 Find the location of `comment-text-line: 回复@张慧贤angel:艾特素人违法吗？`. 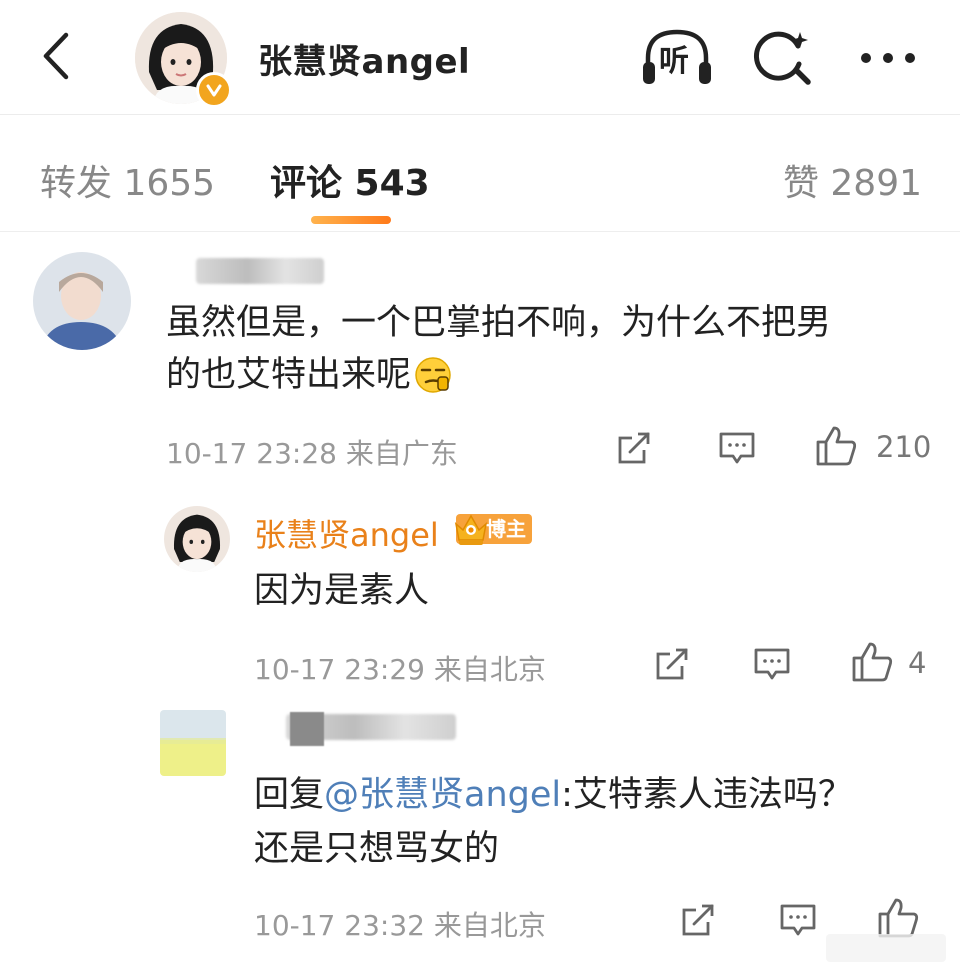

comment-text-line: 回复@张慧贤angel:艾特素人违法吗？ is located at coordinates (553, 795).